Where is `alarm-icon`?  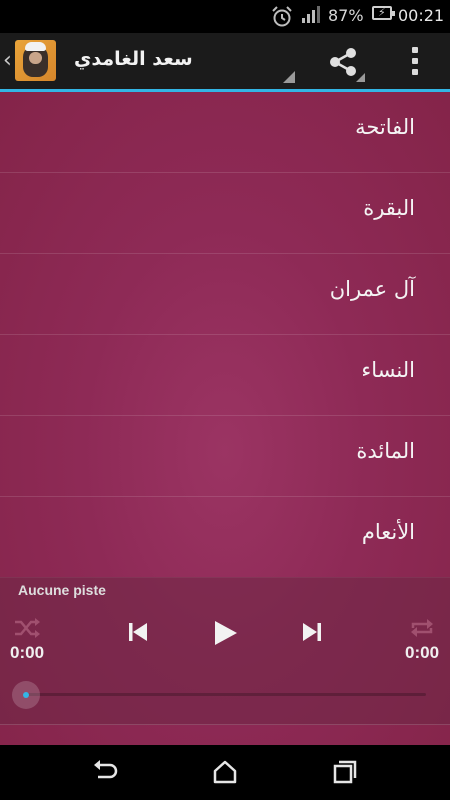 alarm-icon is located at coordinates (282, 16).